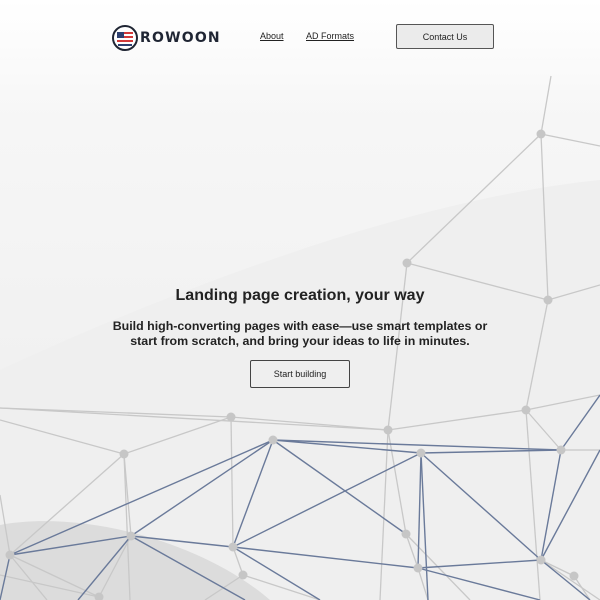 This screenshot has height=600, width=600. What do you see at coordinates (300, 37) in the screenshot?
I see `site-header: ROWOON About AD Formats Contact Us` at bounding box center [300, 37].